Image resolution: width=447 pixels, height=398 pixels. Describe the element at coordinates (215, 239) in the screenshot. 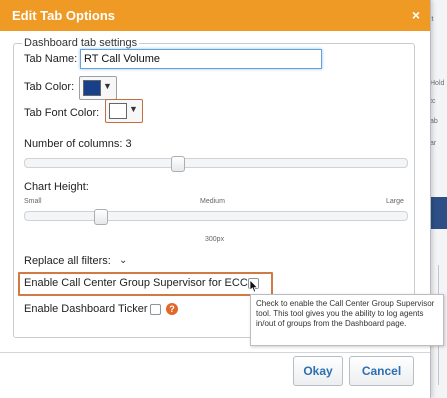

I see `chart-height-value: 300px` at that location.